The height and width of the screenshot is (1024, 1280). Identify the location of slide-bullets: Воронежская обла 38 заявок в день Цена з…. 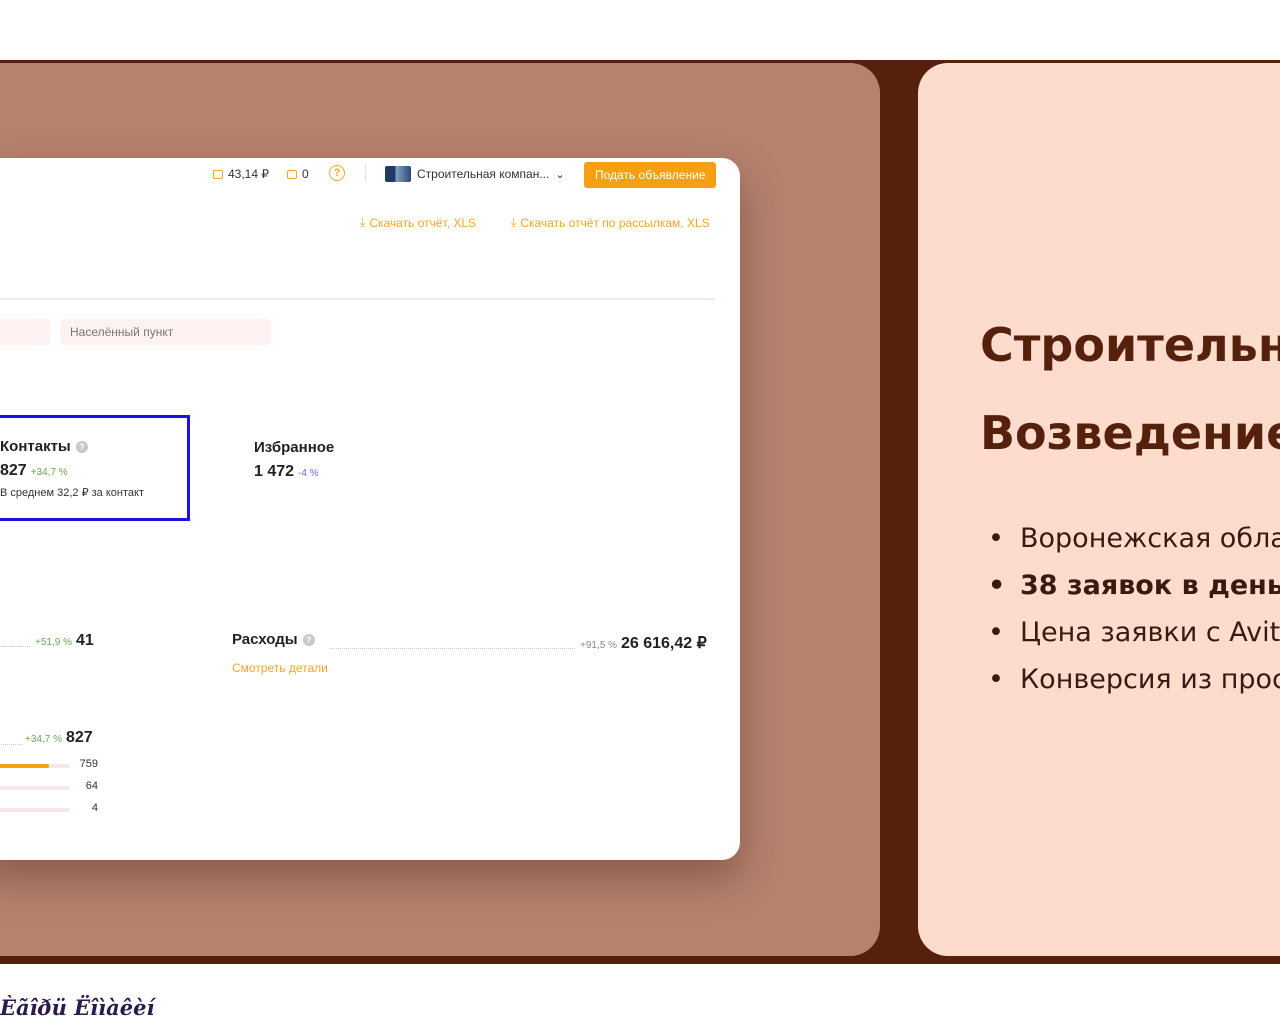
(1134, 609).